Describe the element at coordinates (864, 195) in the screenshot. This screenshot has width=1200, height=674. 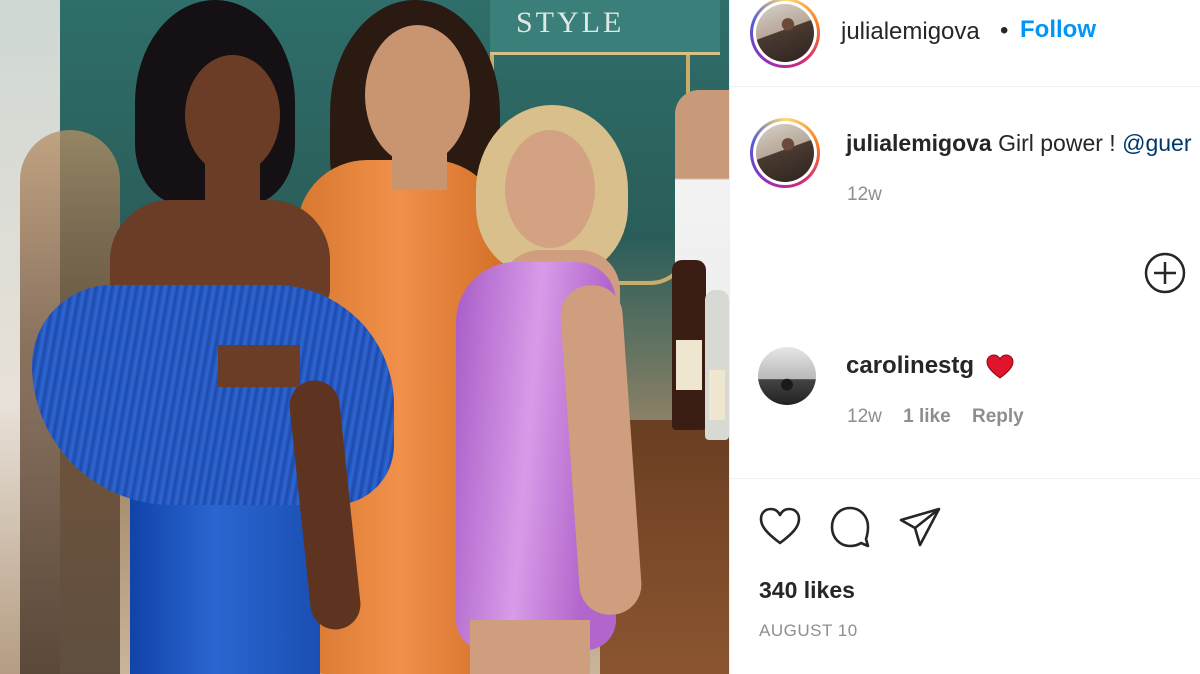
I see `caption-timestamp: 12w` at that location.